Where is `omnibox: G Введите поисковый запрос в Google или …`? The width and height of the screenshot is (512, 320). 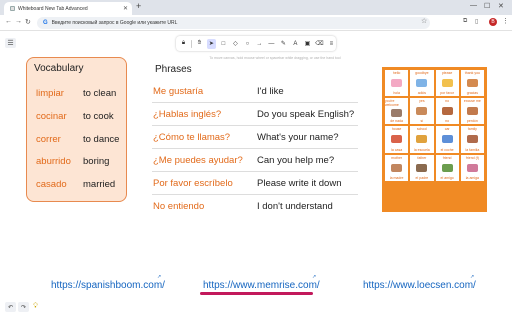 omnibox: G Введите поисковый запрос в Google или … is located at coordinates (233, 23).